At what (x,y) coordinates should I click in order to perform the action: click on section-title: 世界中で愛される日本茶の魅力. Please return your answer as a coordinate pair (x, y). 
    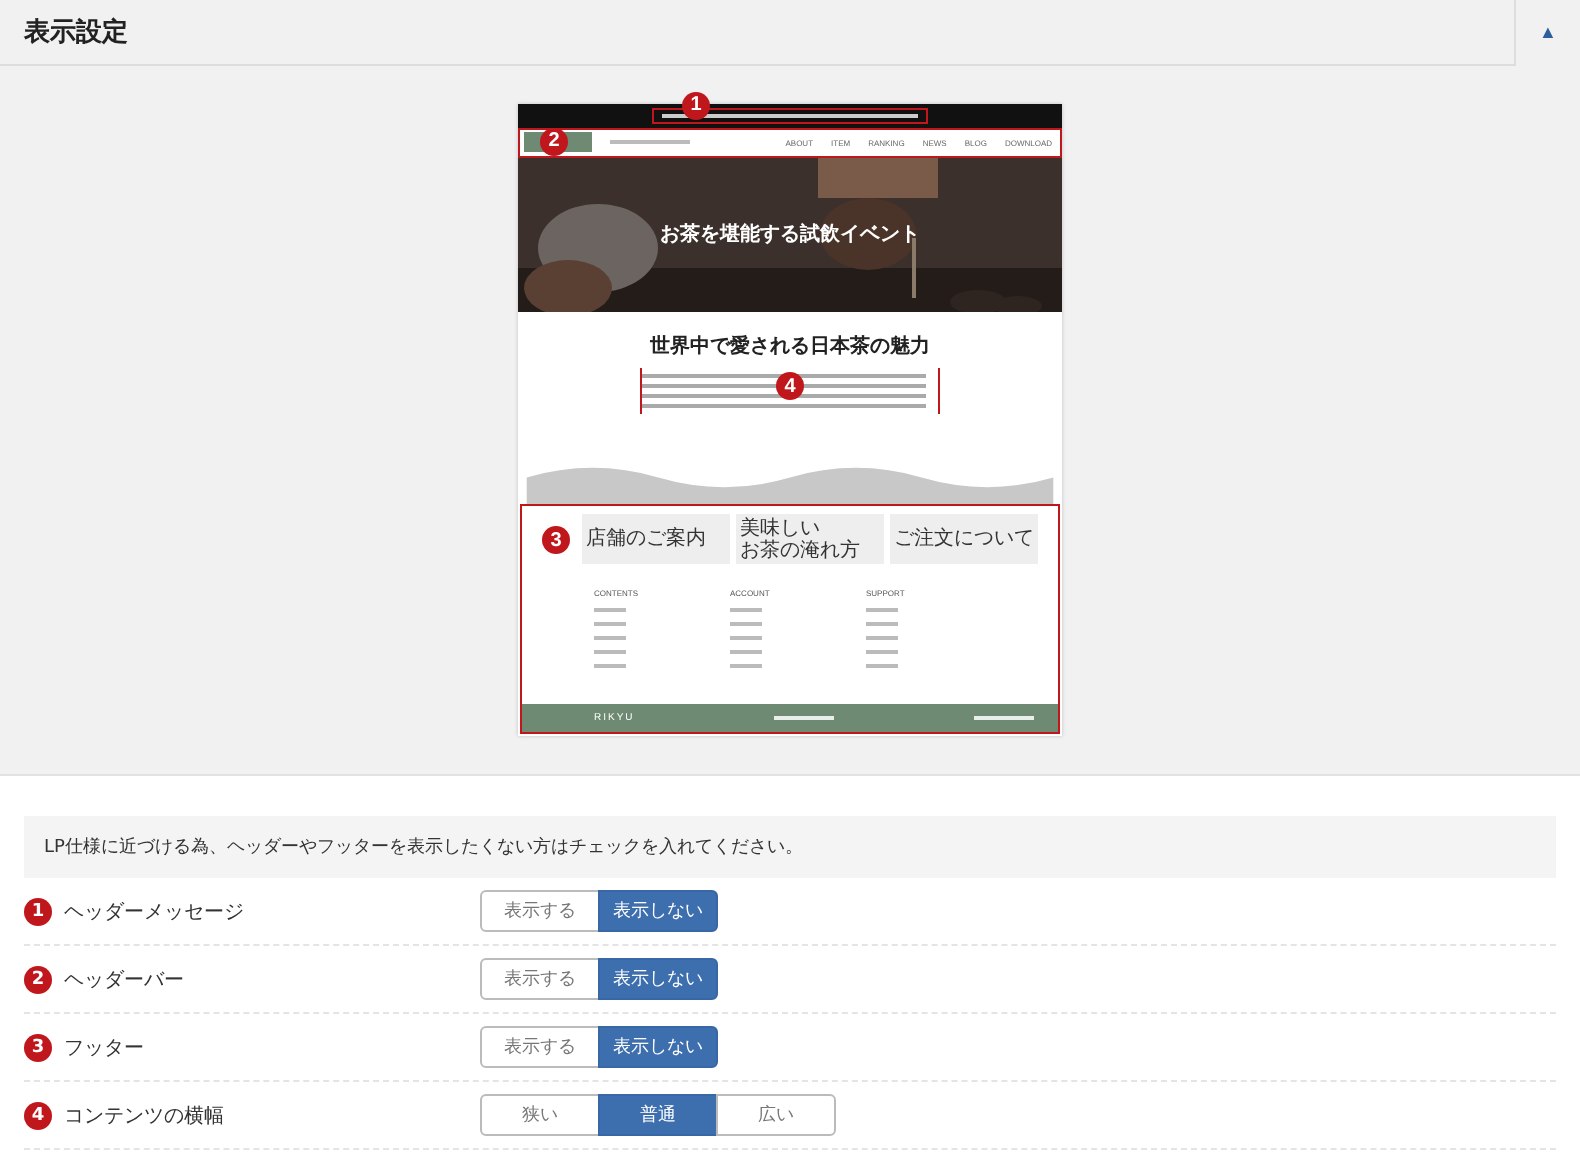
    Looking at the image, I should click on (790, 347).